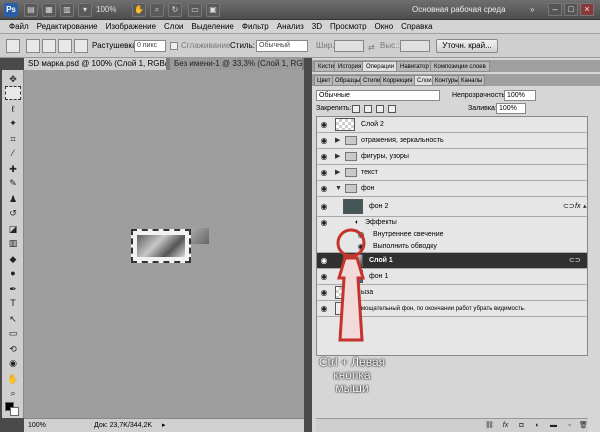 The width and height of the screenshot is (600, 432). Describe the element at coordinates (14, 411) in the screenshot. I see `background-color-swatch` at that location.